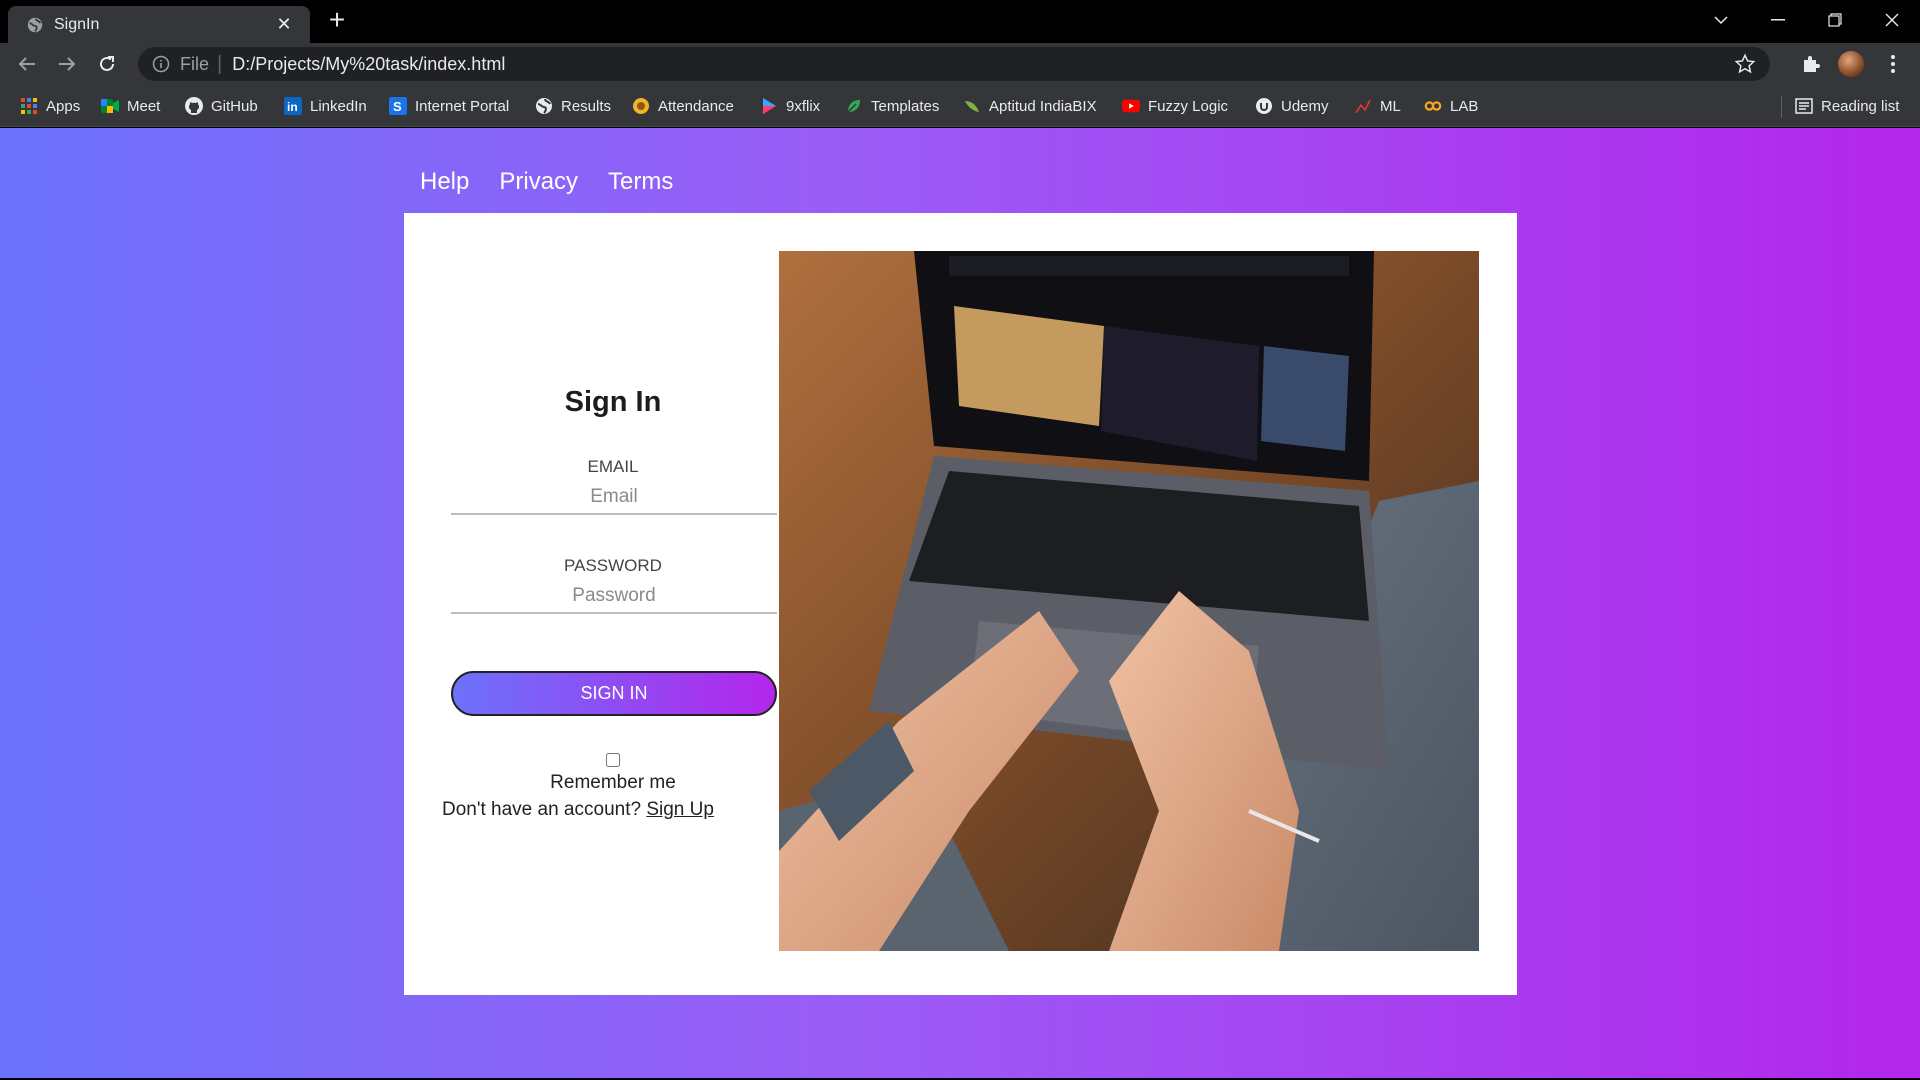 This screenshot has width=1920, height=1080. Describe the element at coordinates (680, 809) in the screenshot. I see `signup-link: Sign Up` at that location.